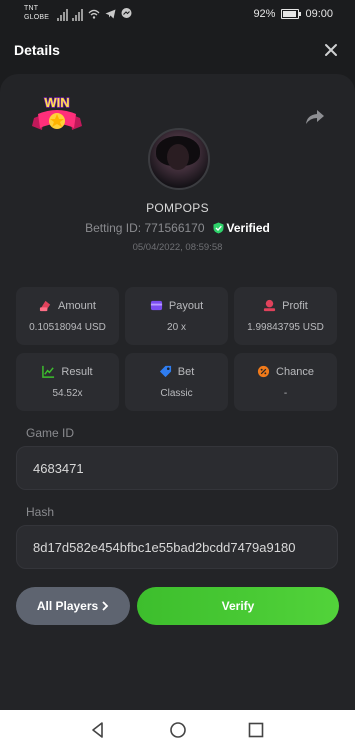 The width and height of the screenshot is (355, 750). I want to click on battery-percent: 92%, so click(264, 14).